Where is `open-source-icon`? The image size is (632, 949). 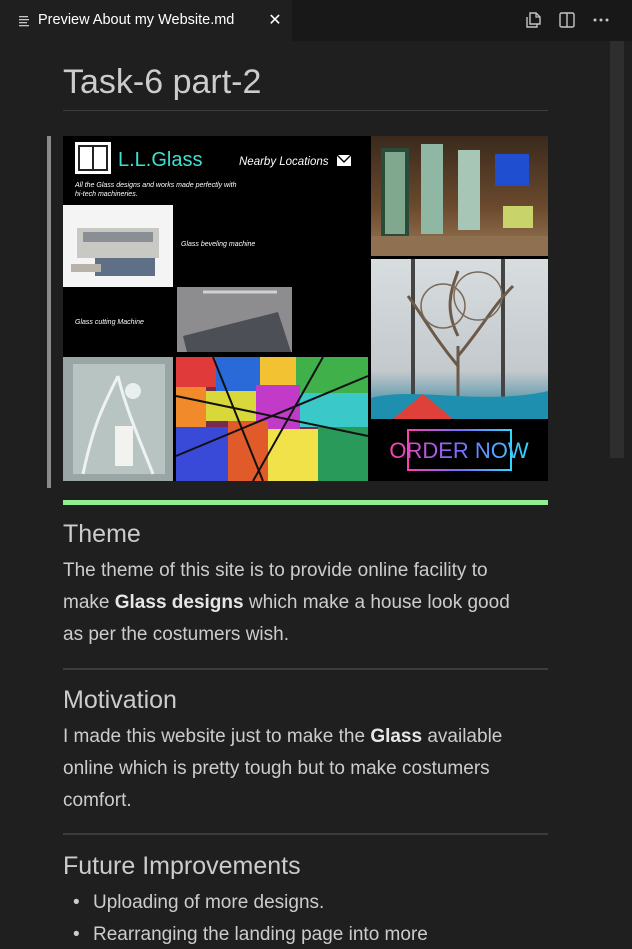
open-source-icon is located at coordinates (533, 20).